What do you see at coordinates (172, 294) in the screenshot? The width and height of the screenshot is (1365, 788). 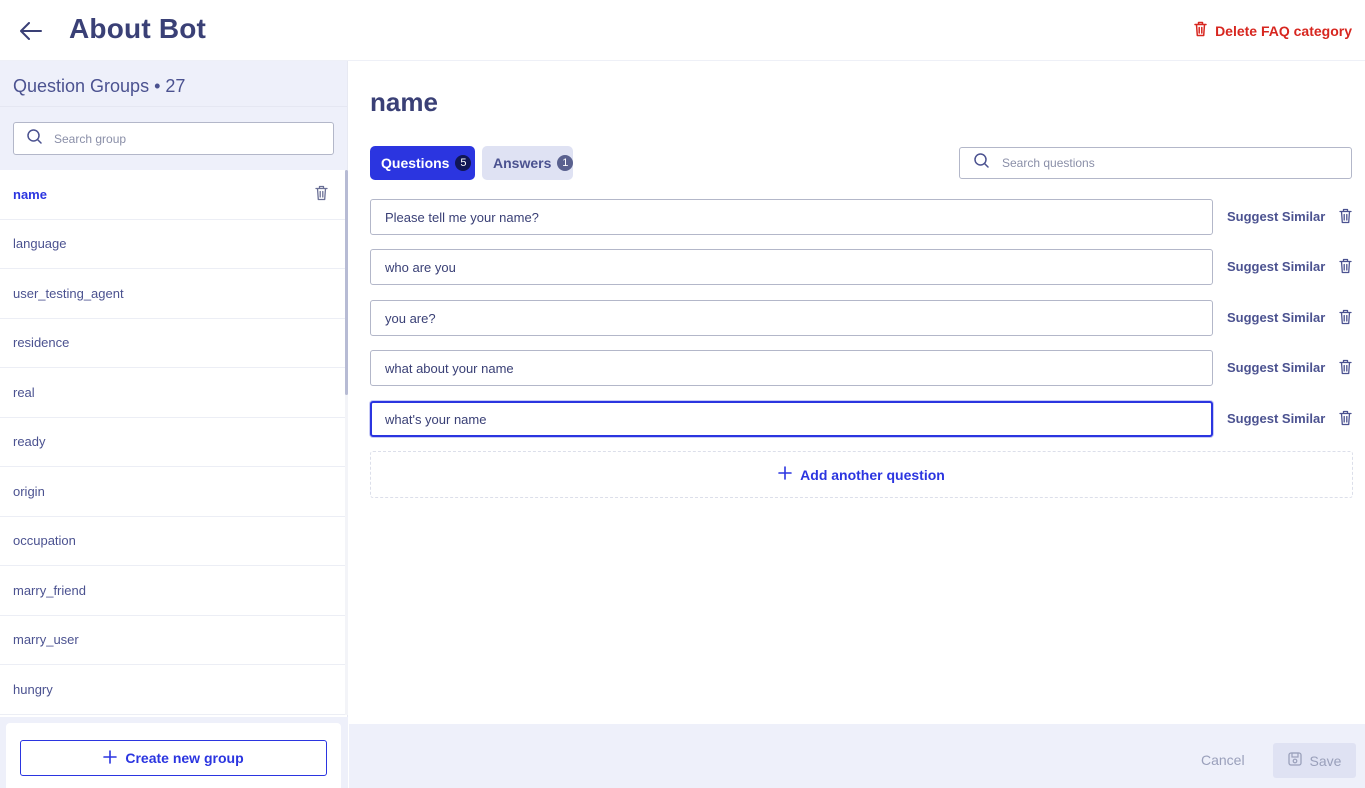 I see `group-item-user-testing-agent: user_testing_agent` at bounding box center [172, 294].